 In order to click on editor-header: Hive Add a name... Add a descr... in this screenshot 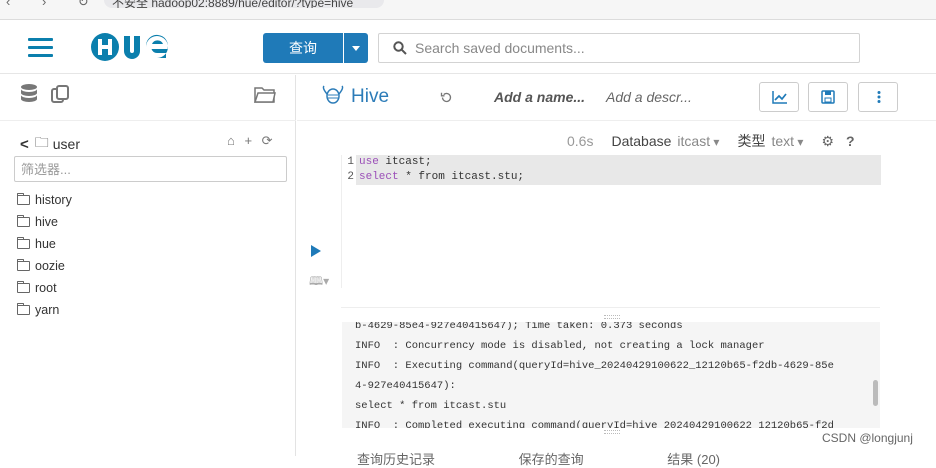, I will do `click(616, 98)`.